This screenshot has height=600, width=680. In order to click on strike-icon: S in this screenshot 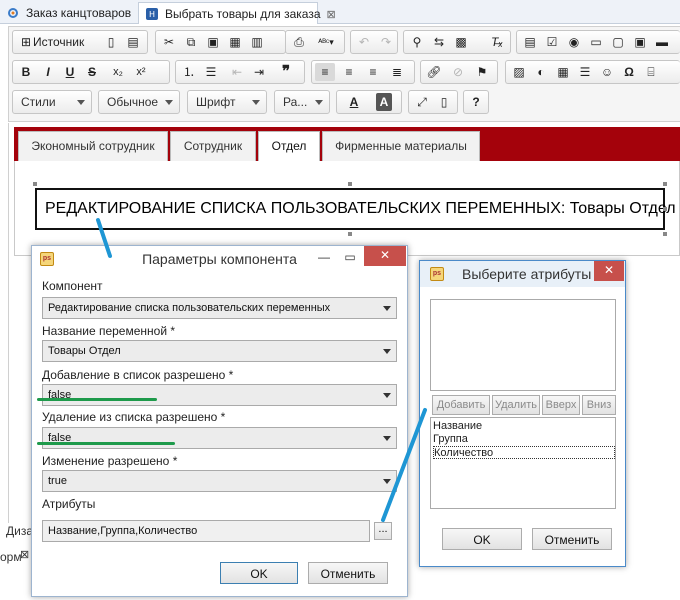, I will do `click(92, 72)`.